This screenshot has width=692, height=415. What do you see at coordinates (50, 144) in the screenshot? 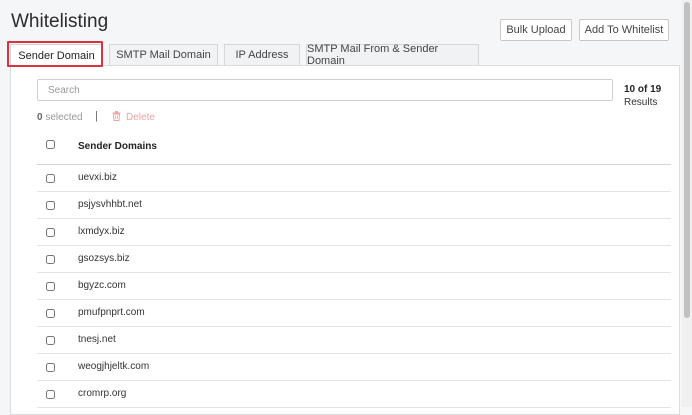
I see `select-all-checkbox` at bounding box center [50, 144].